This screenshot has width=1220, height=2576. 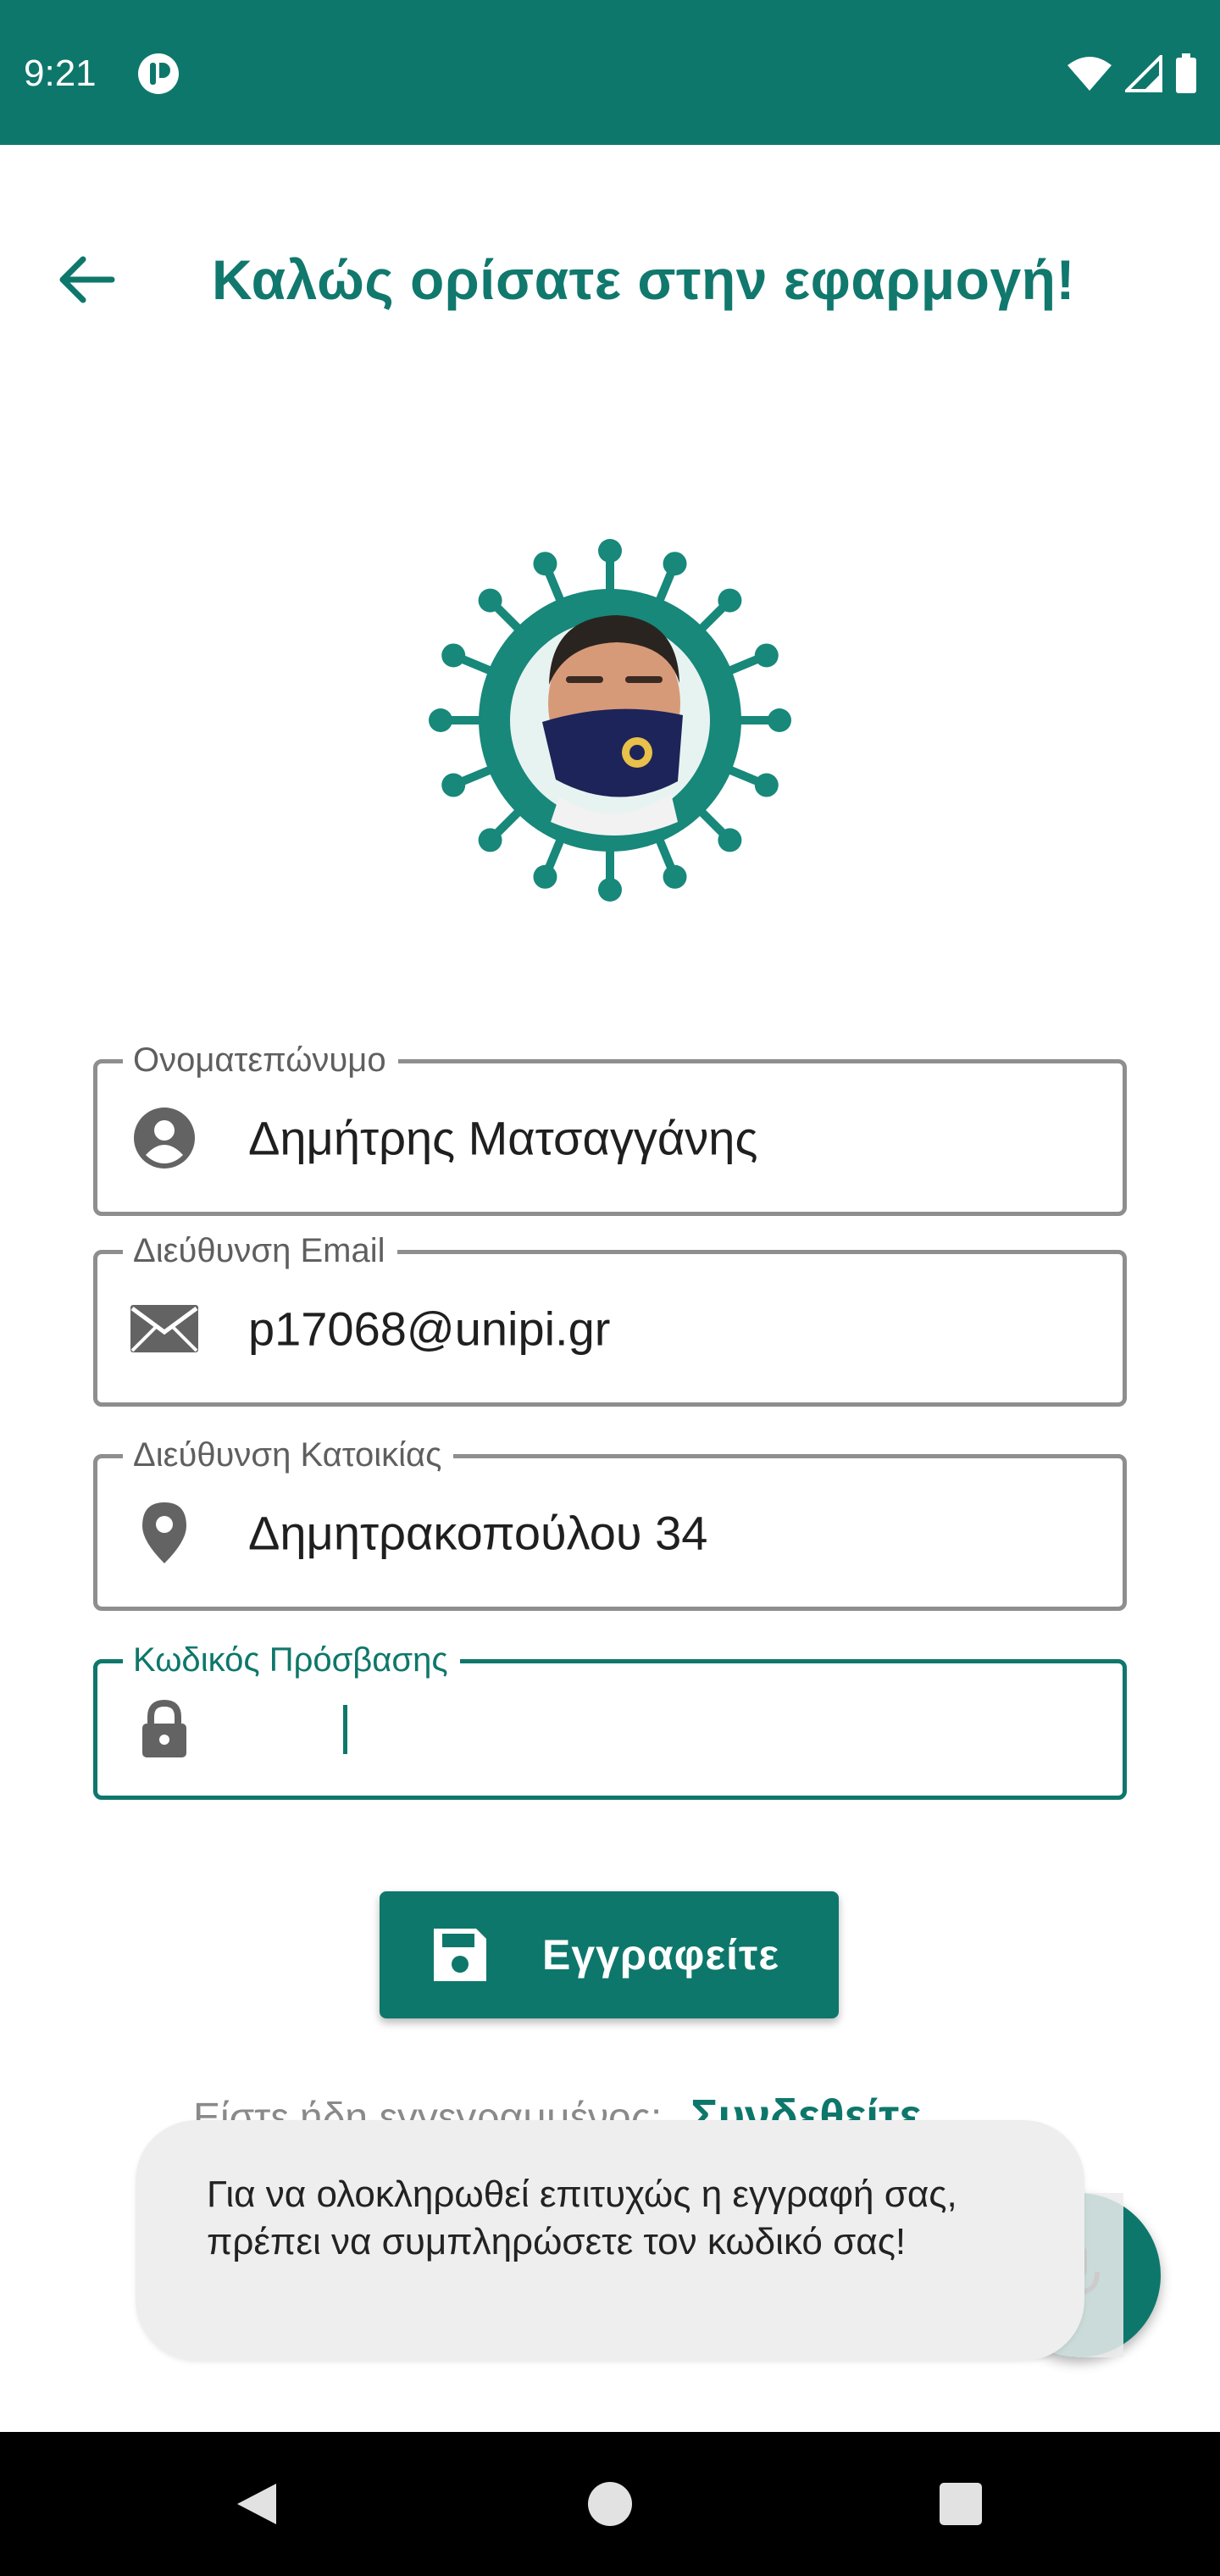 I want to click on mail-icon, so click(x=164, y=1328).